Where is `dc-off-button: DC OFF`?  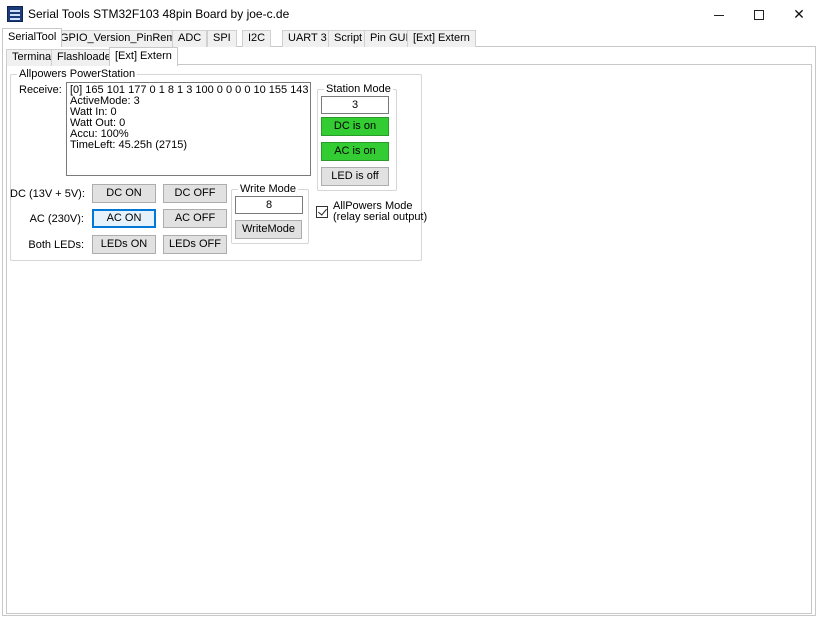 dc-off-button: DC OFF is located at coordinates (195, 193).